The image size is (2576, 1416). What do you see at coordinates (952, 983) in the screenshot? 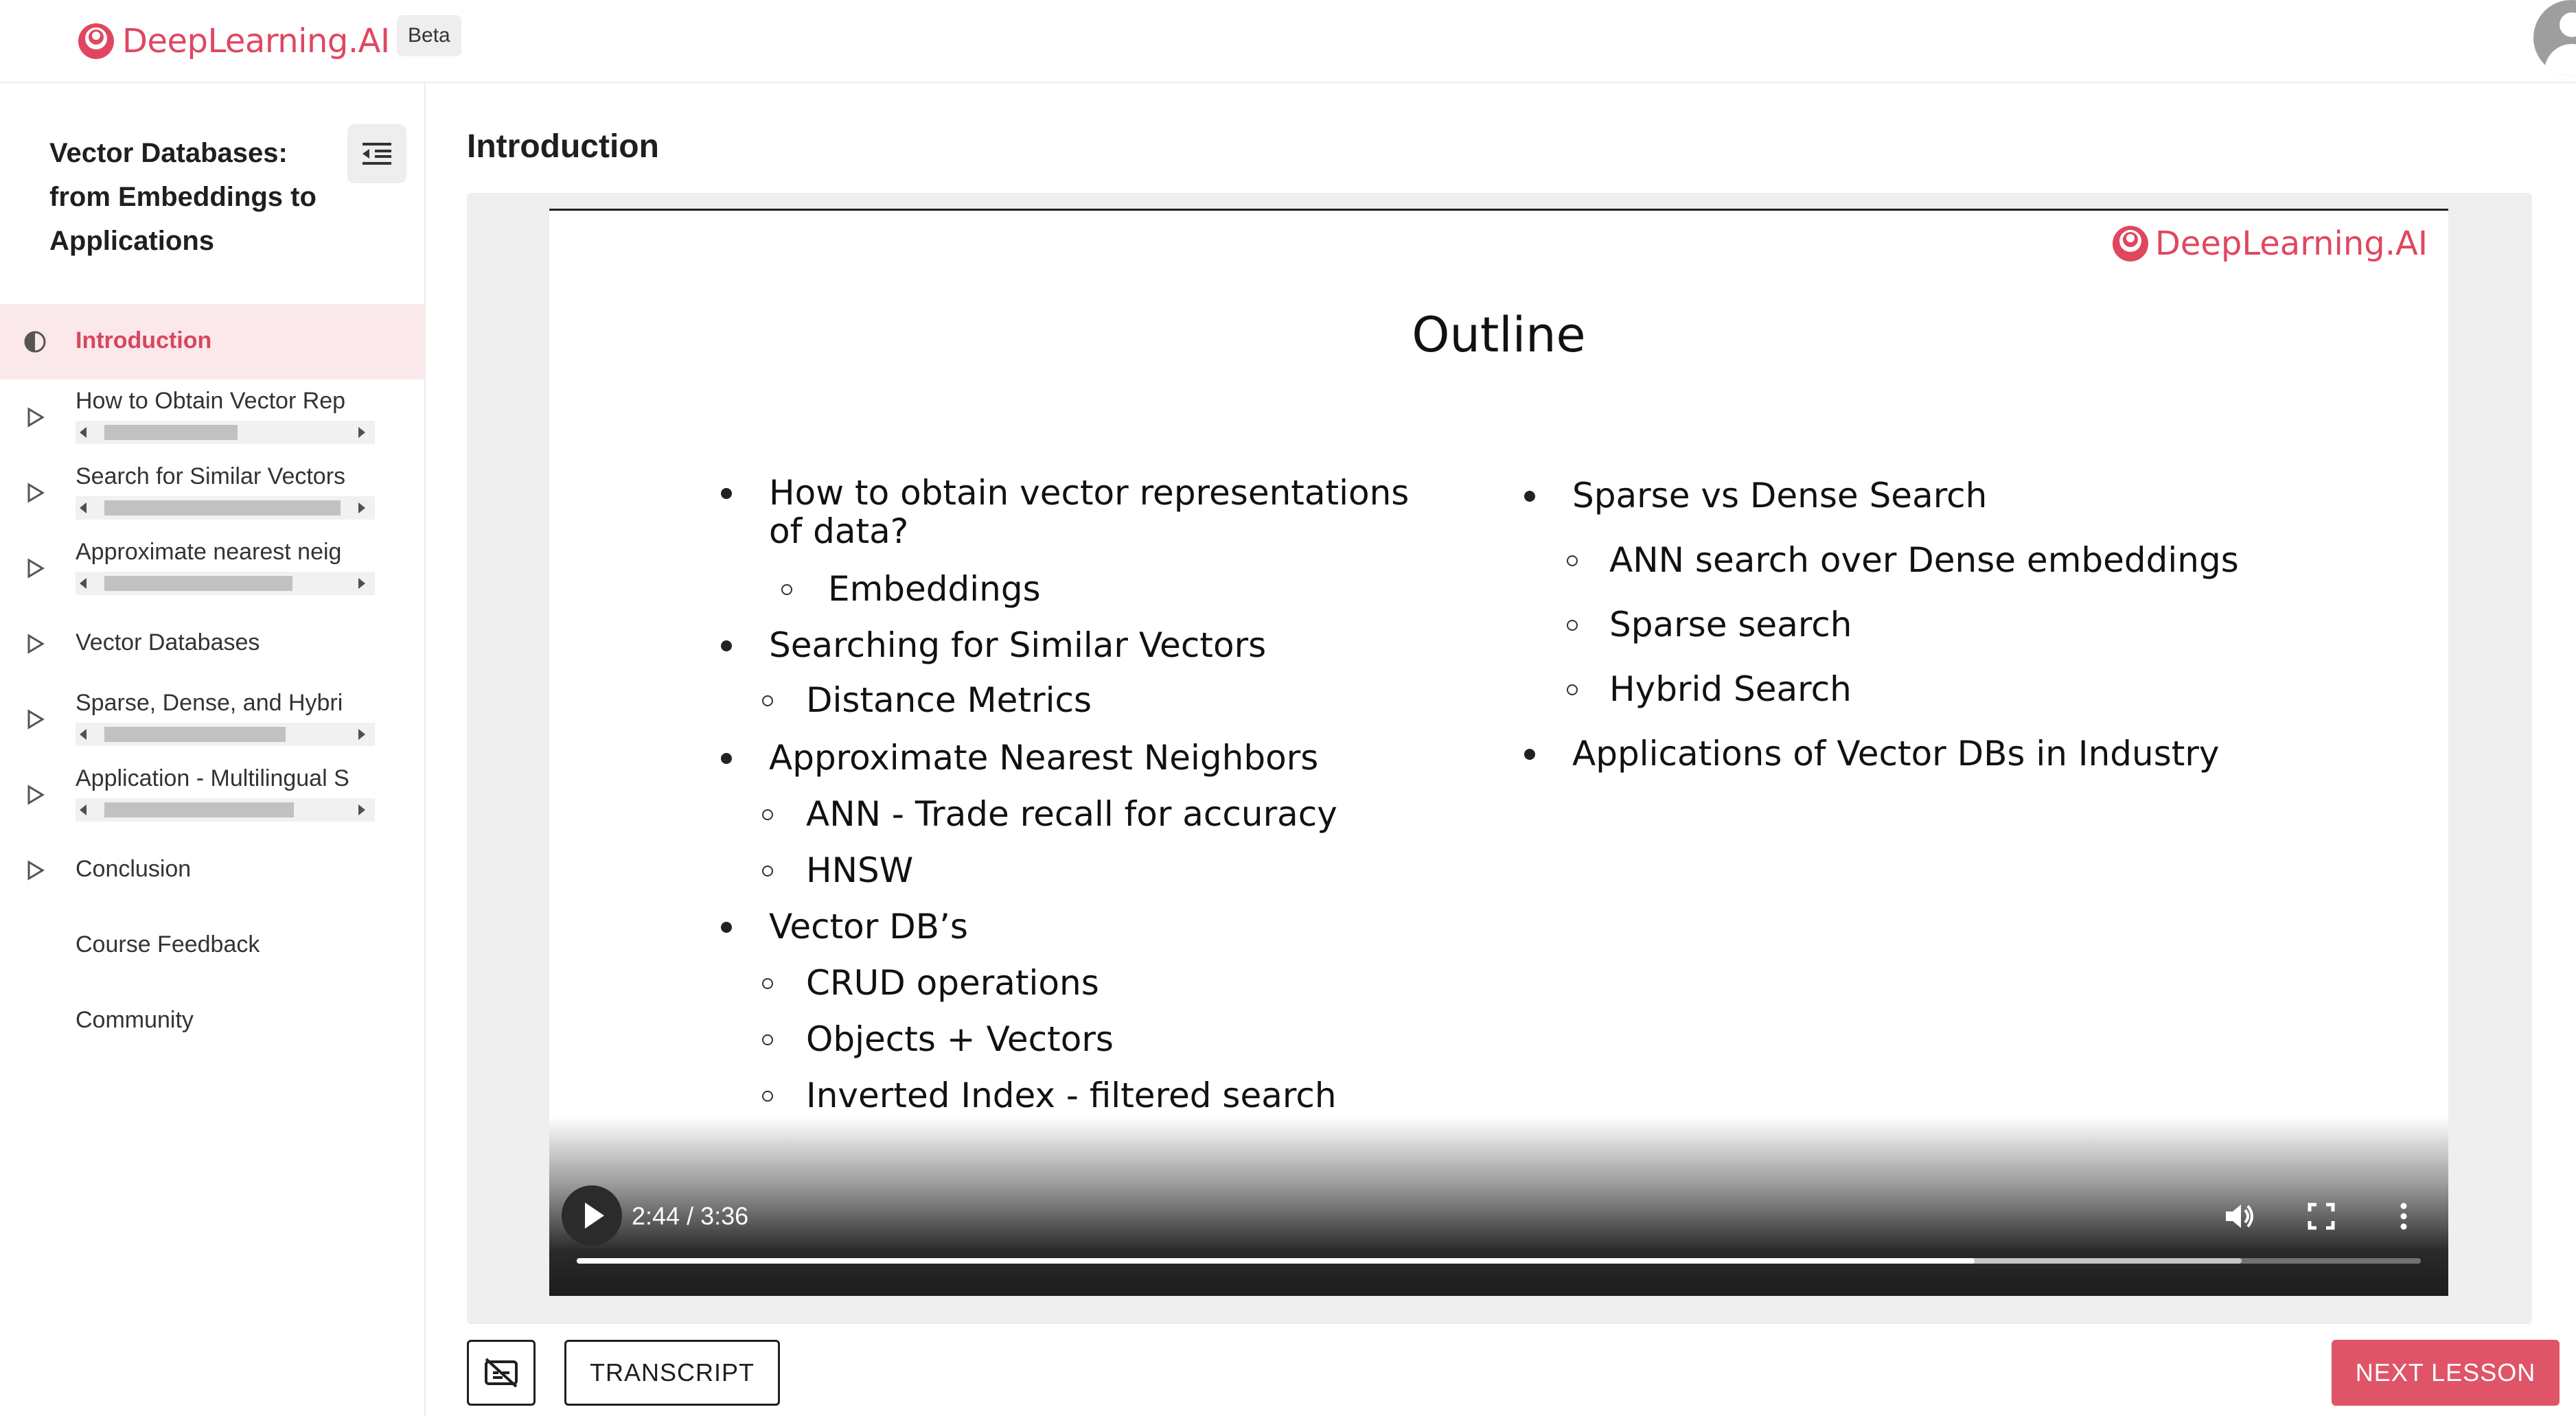
I see `slide-bullet: CRUD operations` at bounding box center [952, 983].